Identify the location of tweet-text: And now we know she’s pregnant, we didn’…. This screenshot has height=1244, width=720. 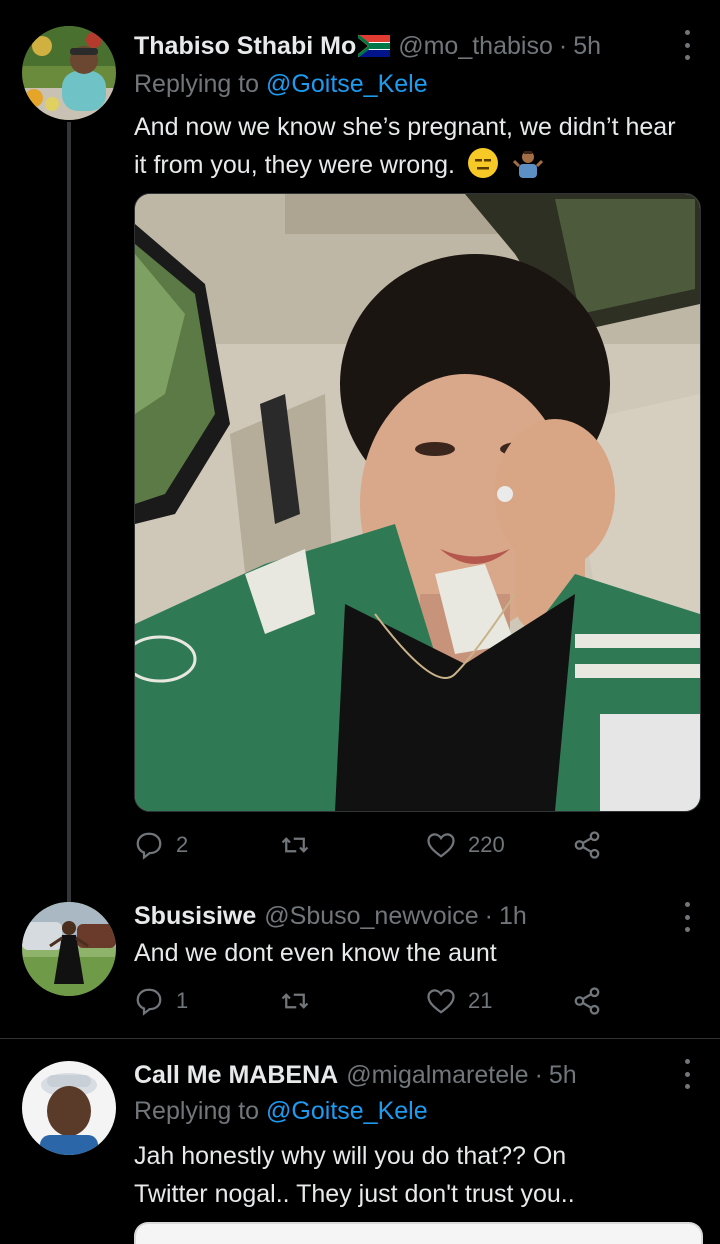
(405, 146).